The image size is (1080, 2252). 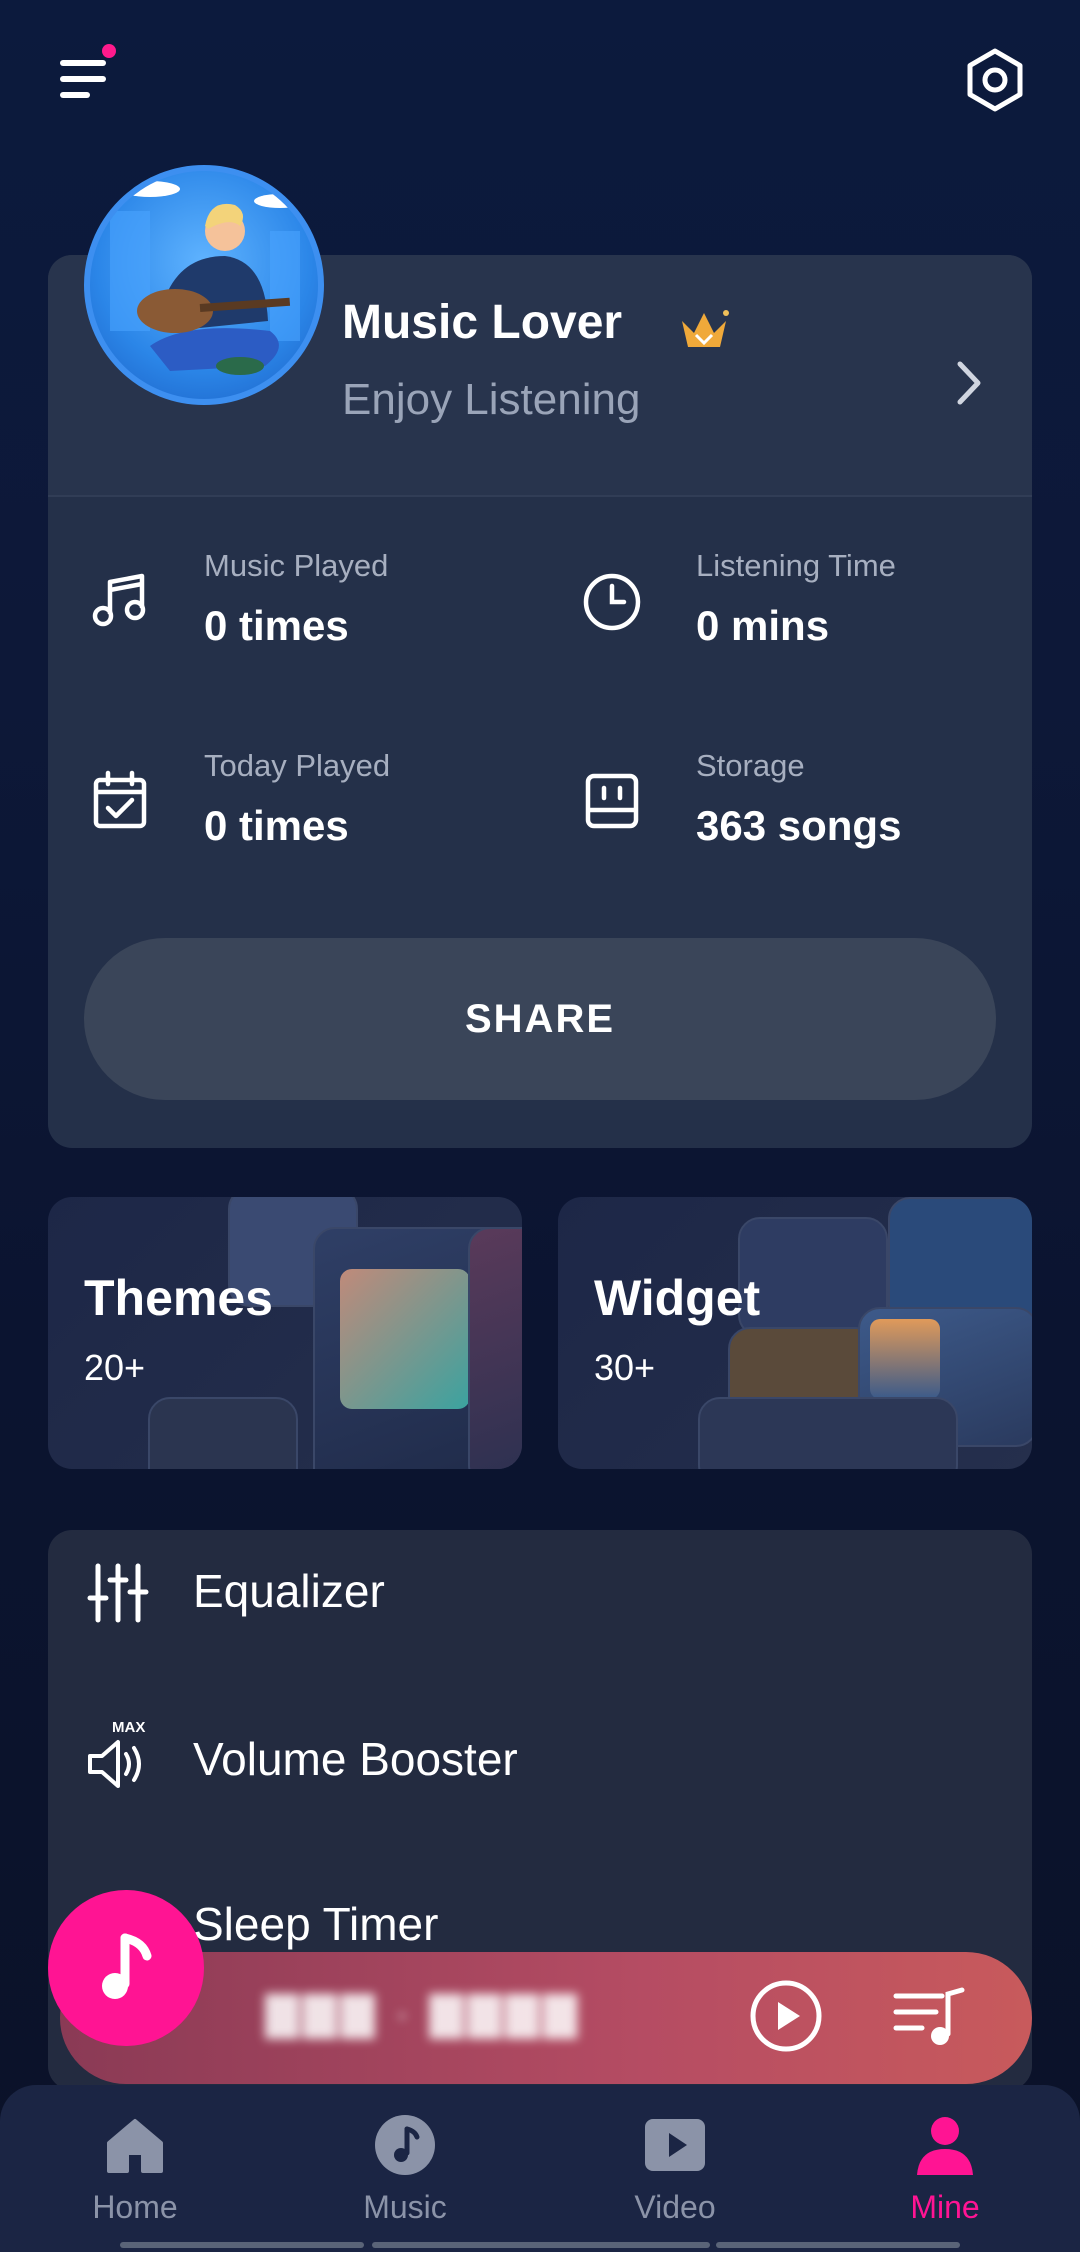 I want to click on equalizer-row: Equalizer, so click(x=540, y=1595).